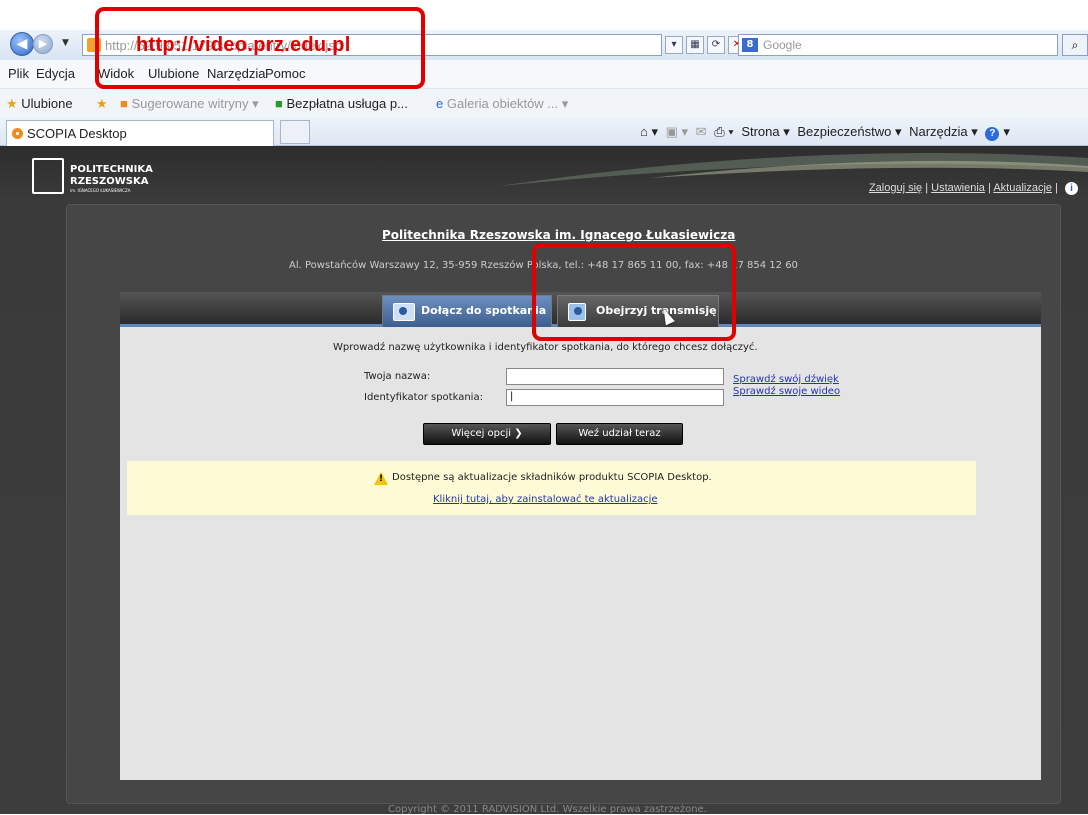 The width and height of the screenshot is (1088, 815). What do you see at coordinates (943, 131) in the screenshot?
I see `cmd-tools: Narzędzia ▾` at bounding box center [943, 131].